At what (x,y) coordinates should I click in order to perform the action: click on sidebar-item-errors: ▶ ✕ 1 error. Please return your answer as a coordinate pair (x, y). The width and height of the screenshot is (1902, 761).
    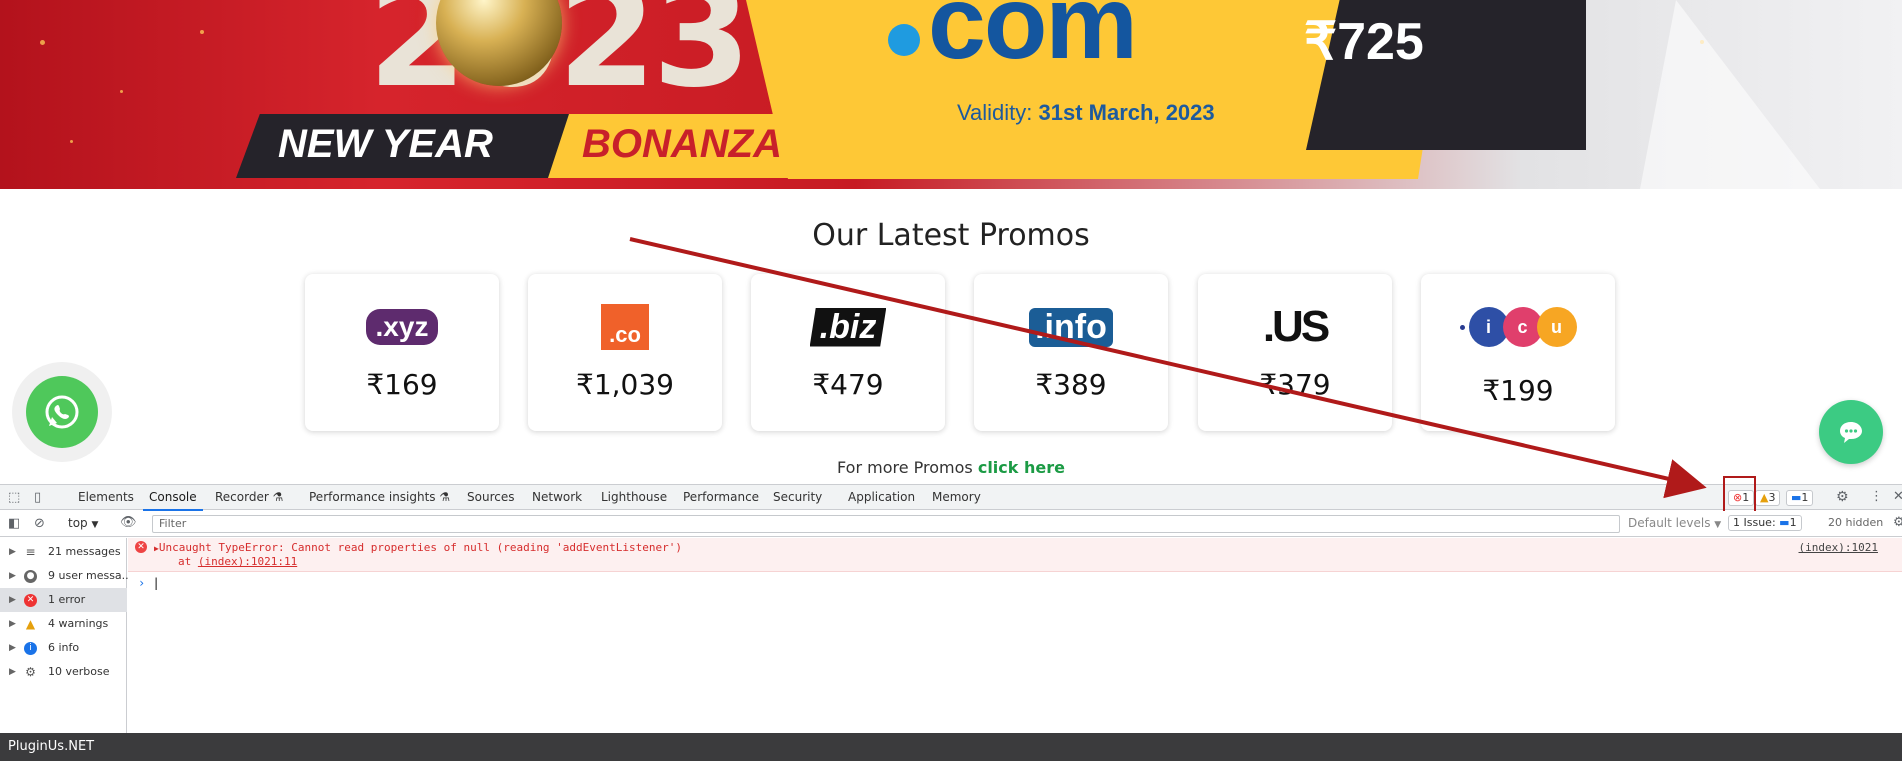
    Looking at the image, I should click on (63, 600).